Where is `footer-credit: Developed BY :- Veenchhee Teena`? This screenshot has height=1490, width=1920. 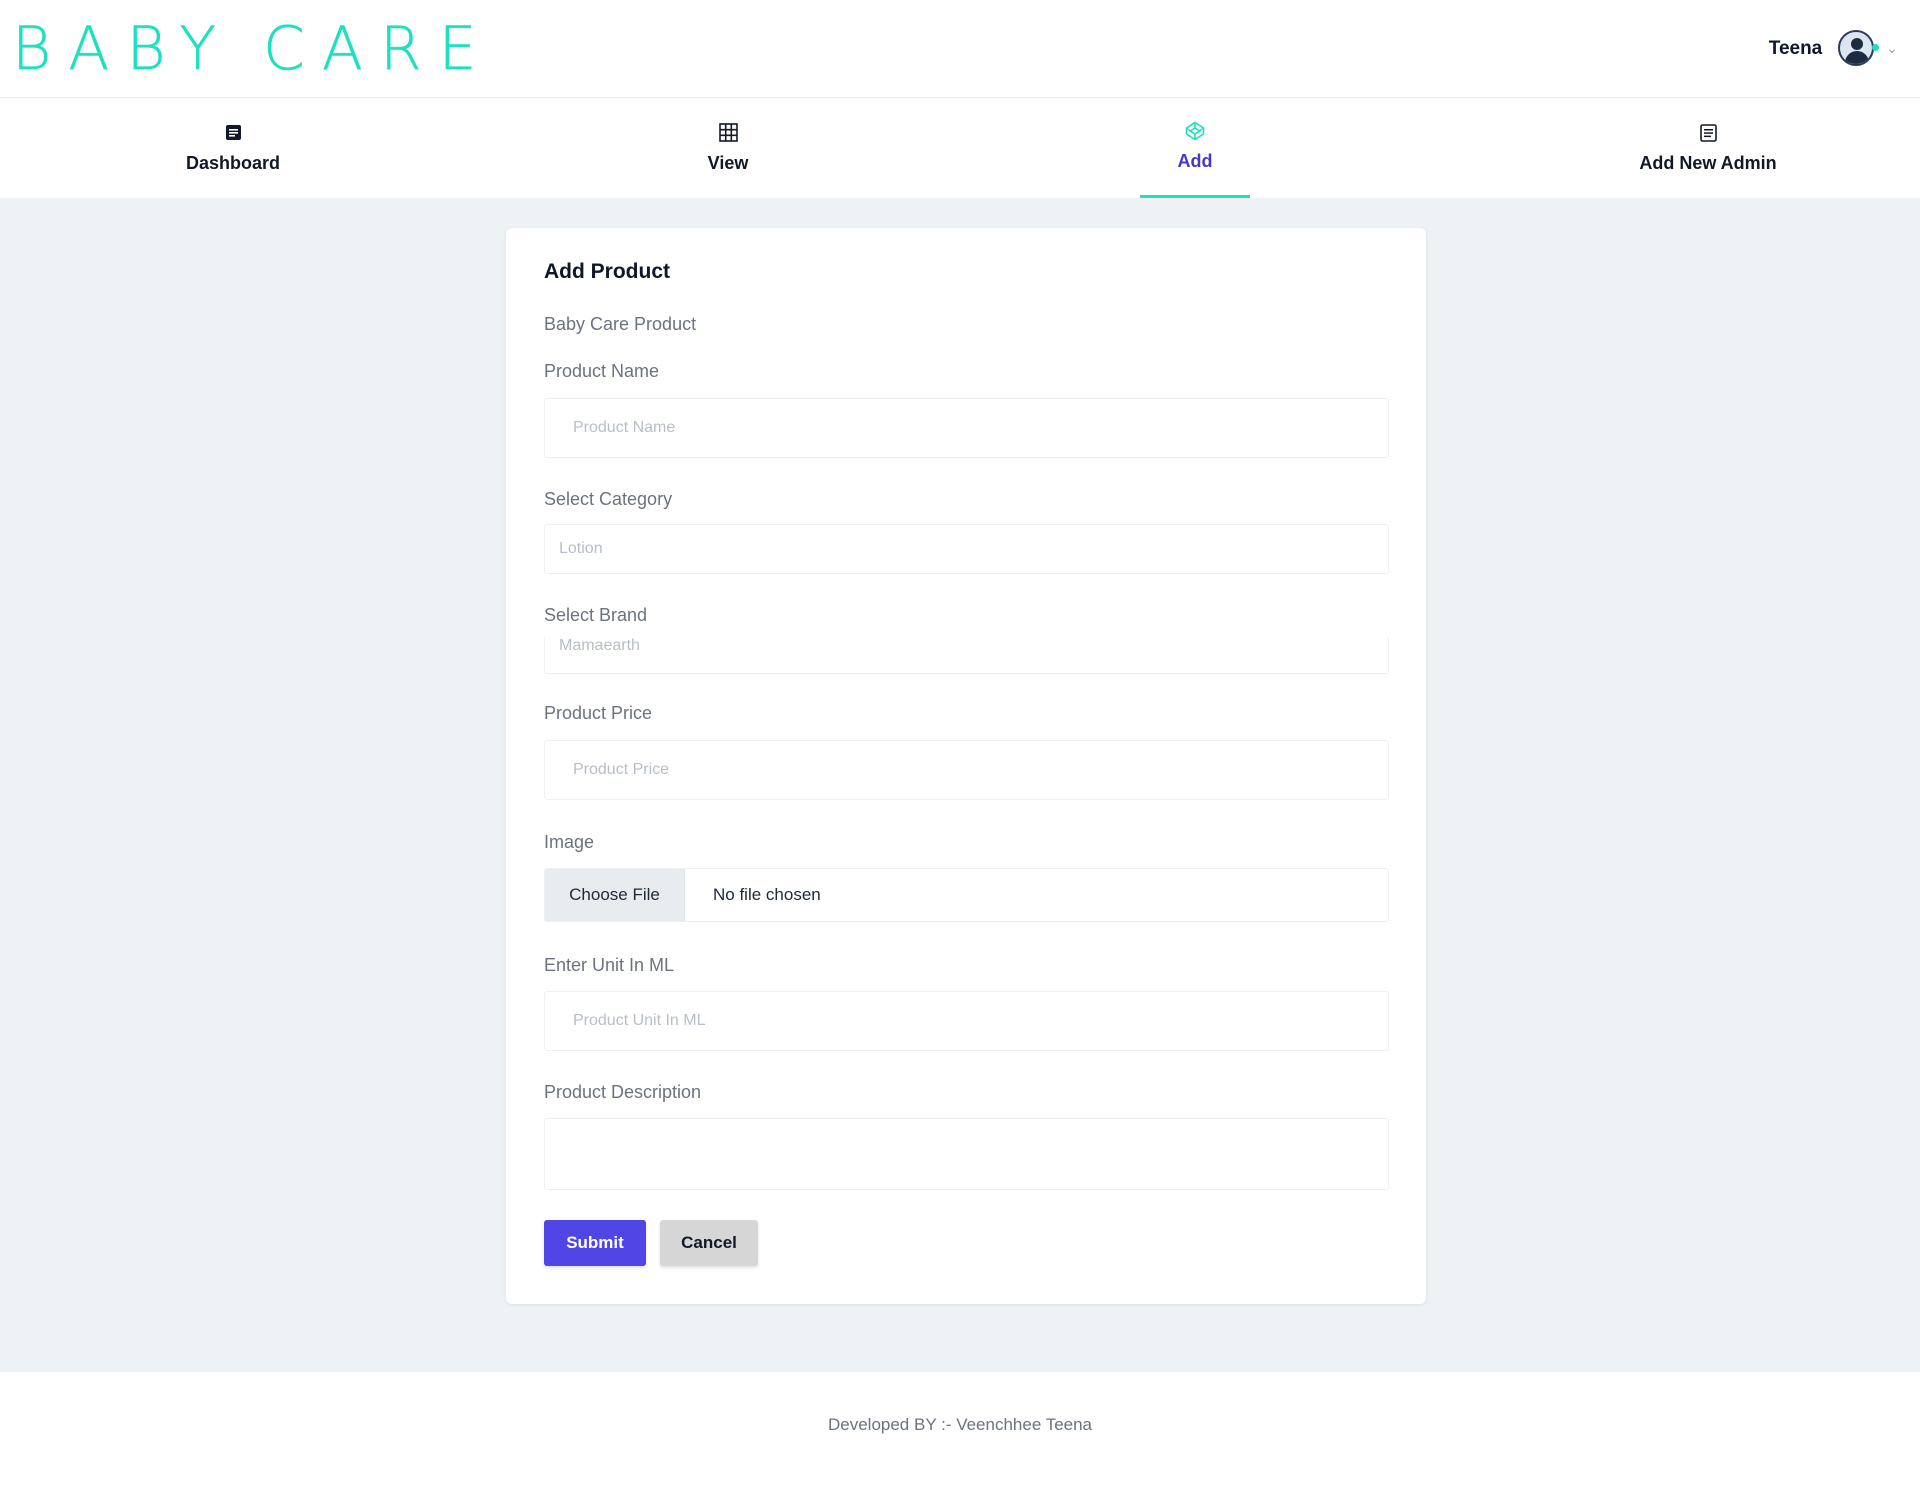 footer-credit: Developed BY :- Veenchhee Teena is located at coordinates (960, 1424).